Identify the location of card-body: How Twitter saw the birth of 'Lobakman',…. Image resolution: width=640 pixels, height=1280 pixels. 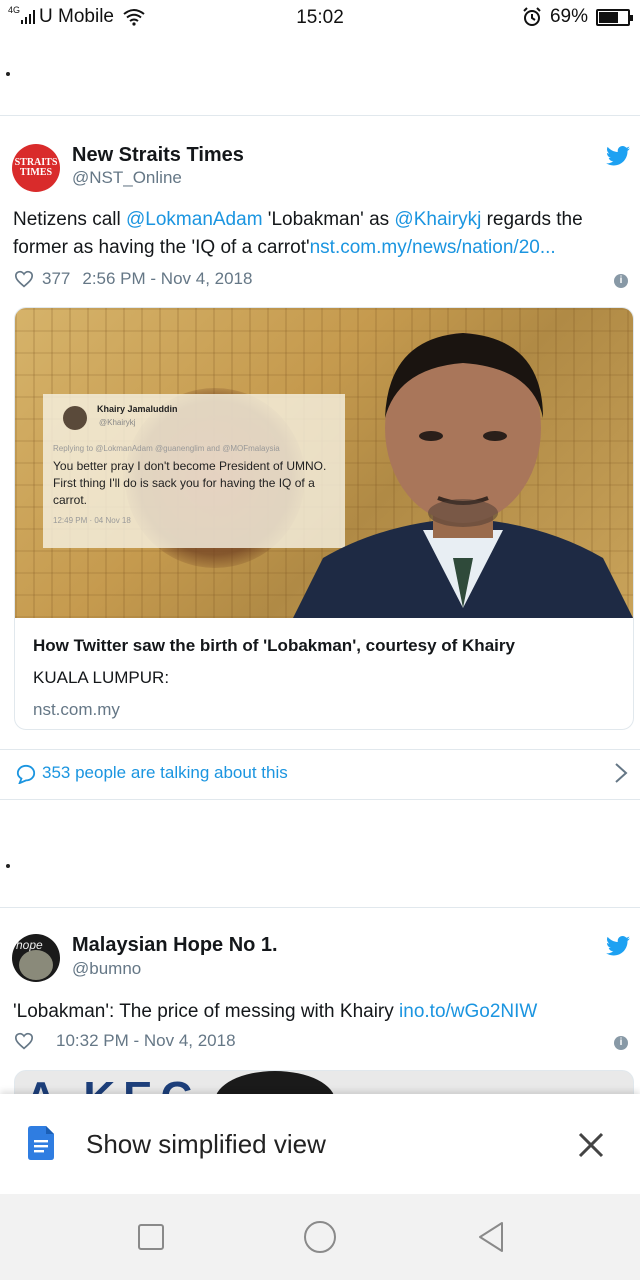
(324, 673).